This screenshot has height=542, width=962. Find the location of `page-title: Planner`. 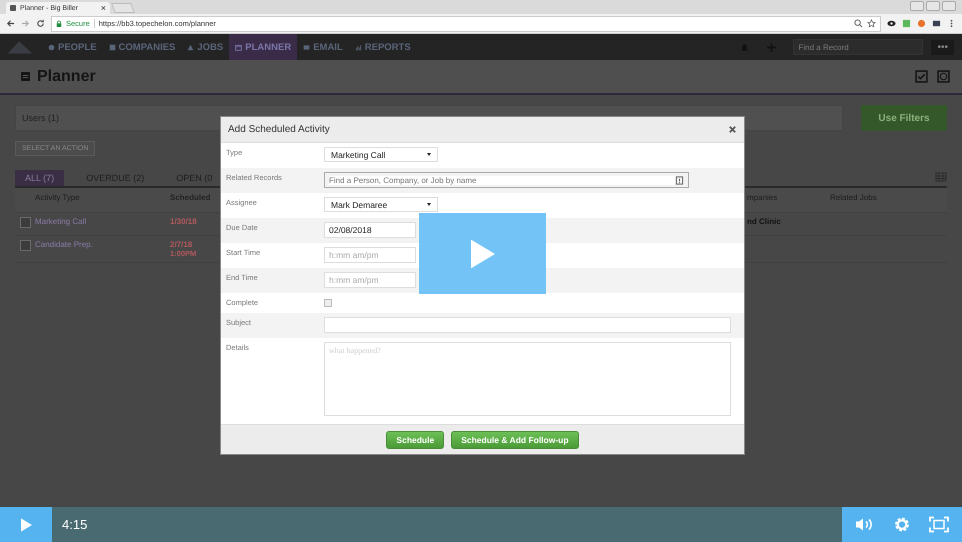

page-title: Planner is located at coordinates (66, 77).